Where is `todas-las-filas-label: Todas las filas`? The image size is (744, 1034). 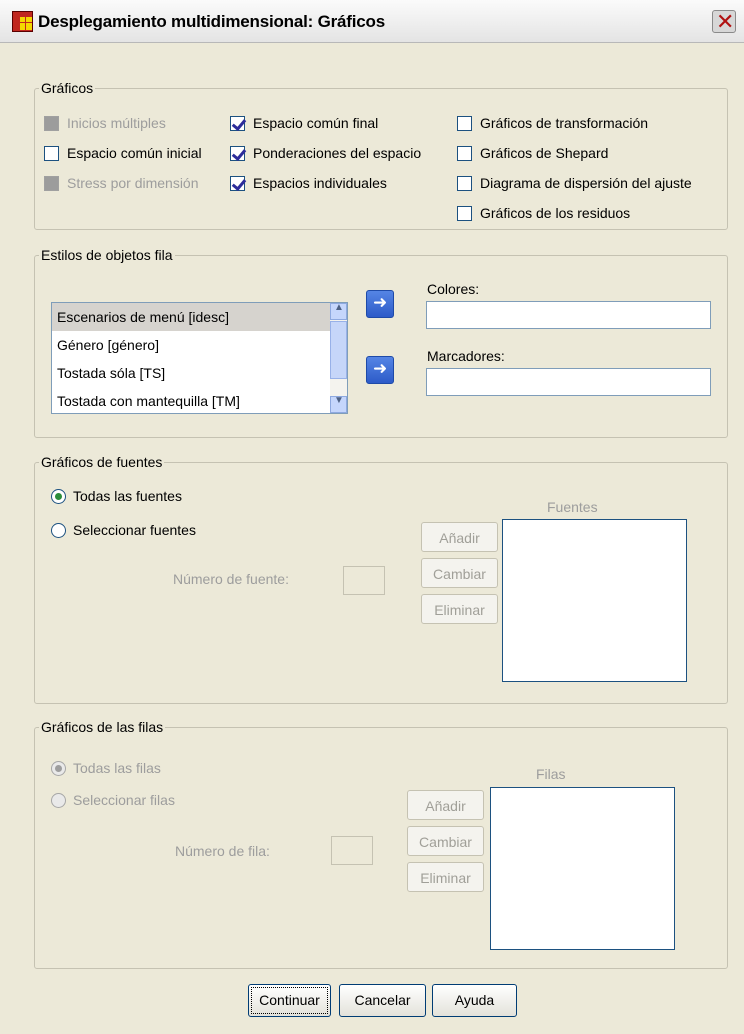
todas-las-filas-label: Todas las filas is located at coordinates (117, 768).